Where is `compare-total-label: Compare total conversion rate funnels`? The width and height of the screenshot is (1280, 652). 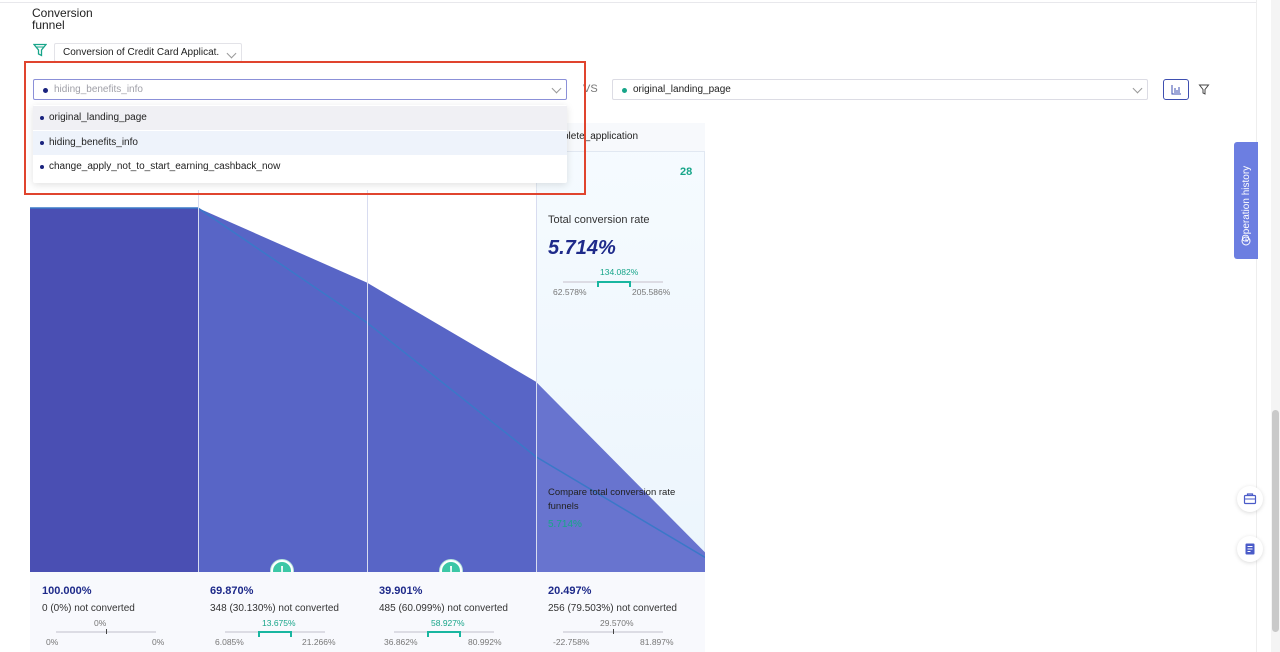
compare-total-label: Compare total conversion rate funnels is located at coordinates (612, 499).